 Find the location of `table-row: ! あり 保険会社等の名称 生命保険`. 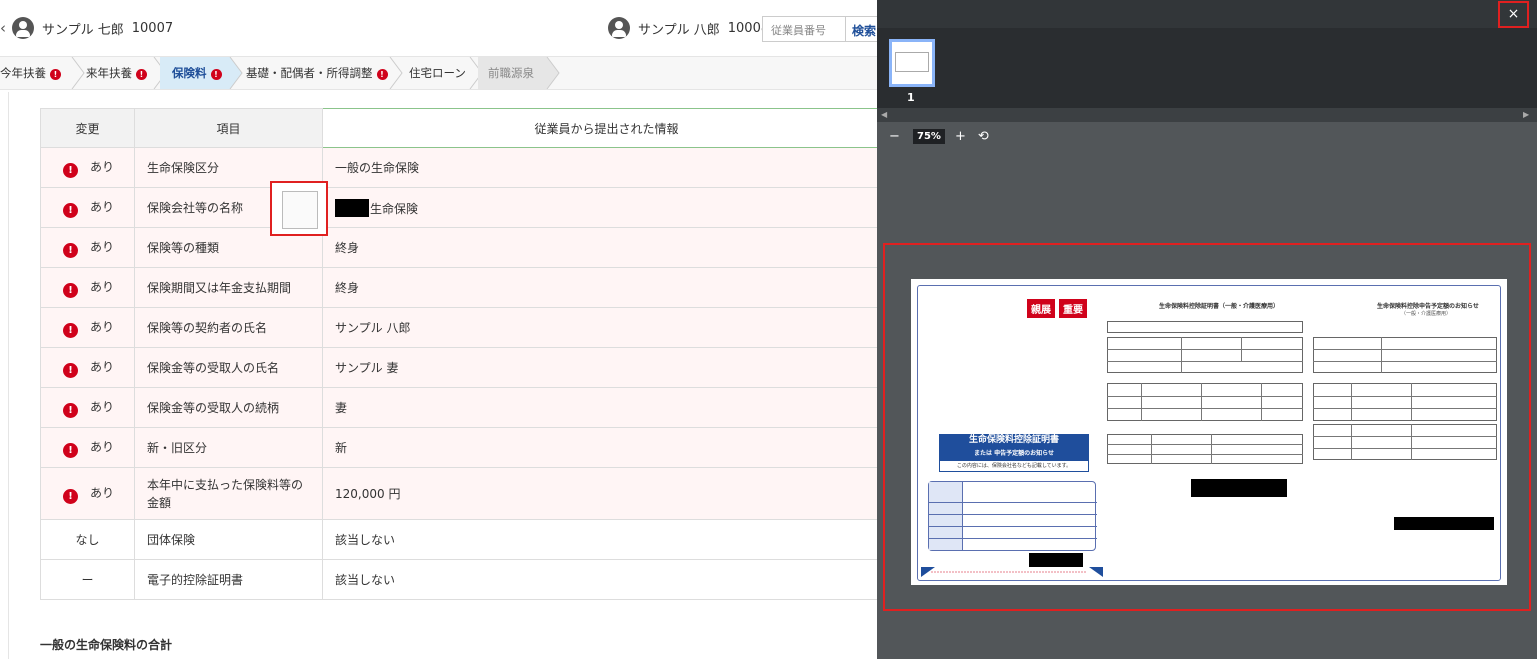

table-row: ! あり 保険会社等の名称 生命保険 is located at coordinates (458, 207).